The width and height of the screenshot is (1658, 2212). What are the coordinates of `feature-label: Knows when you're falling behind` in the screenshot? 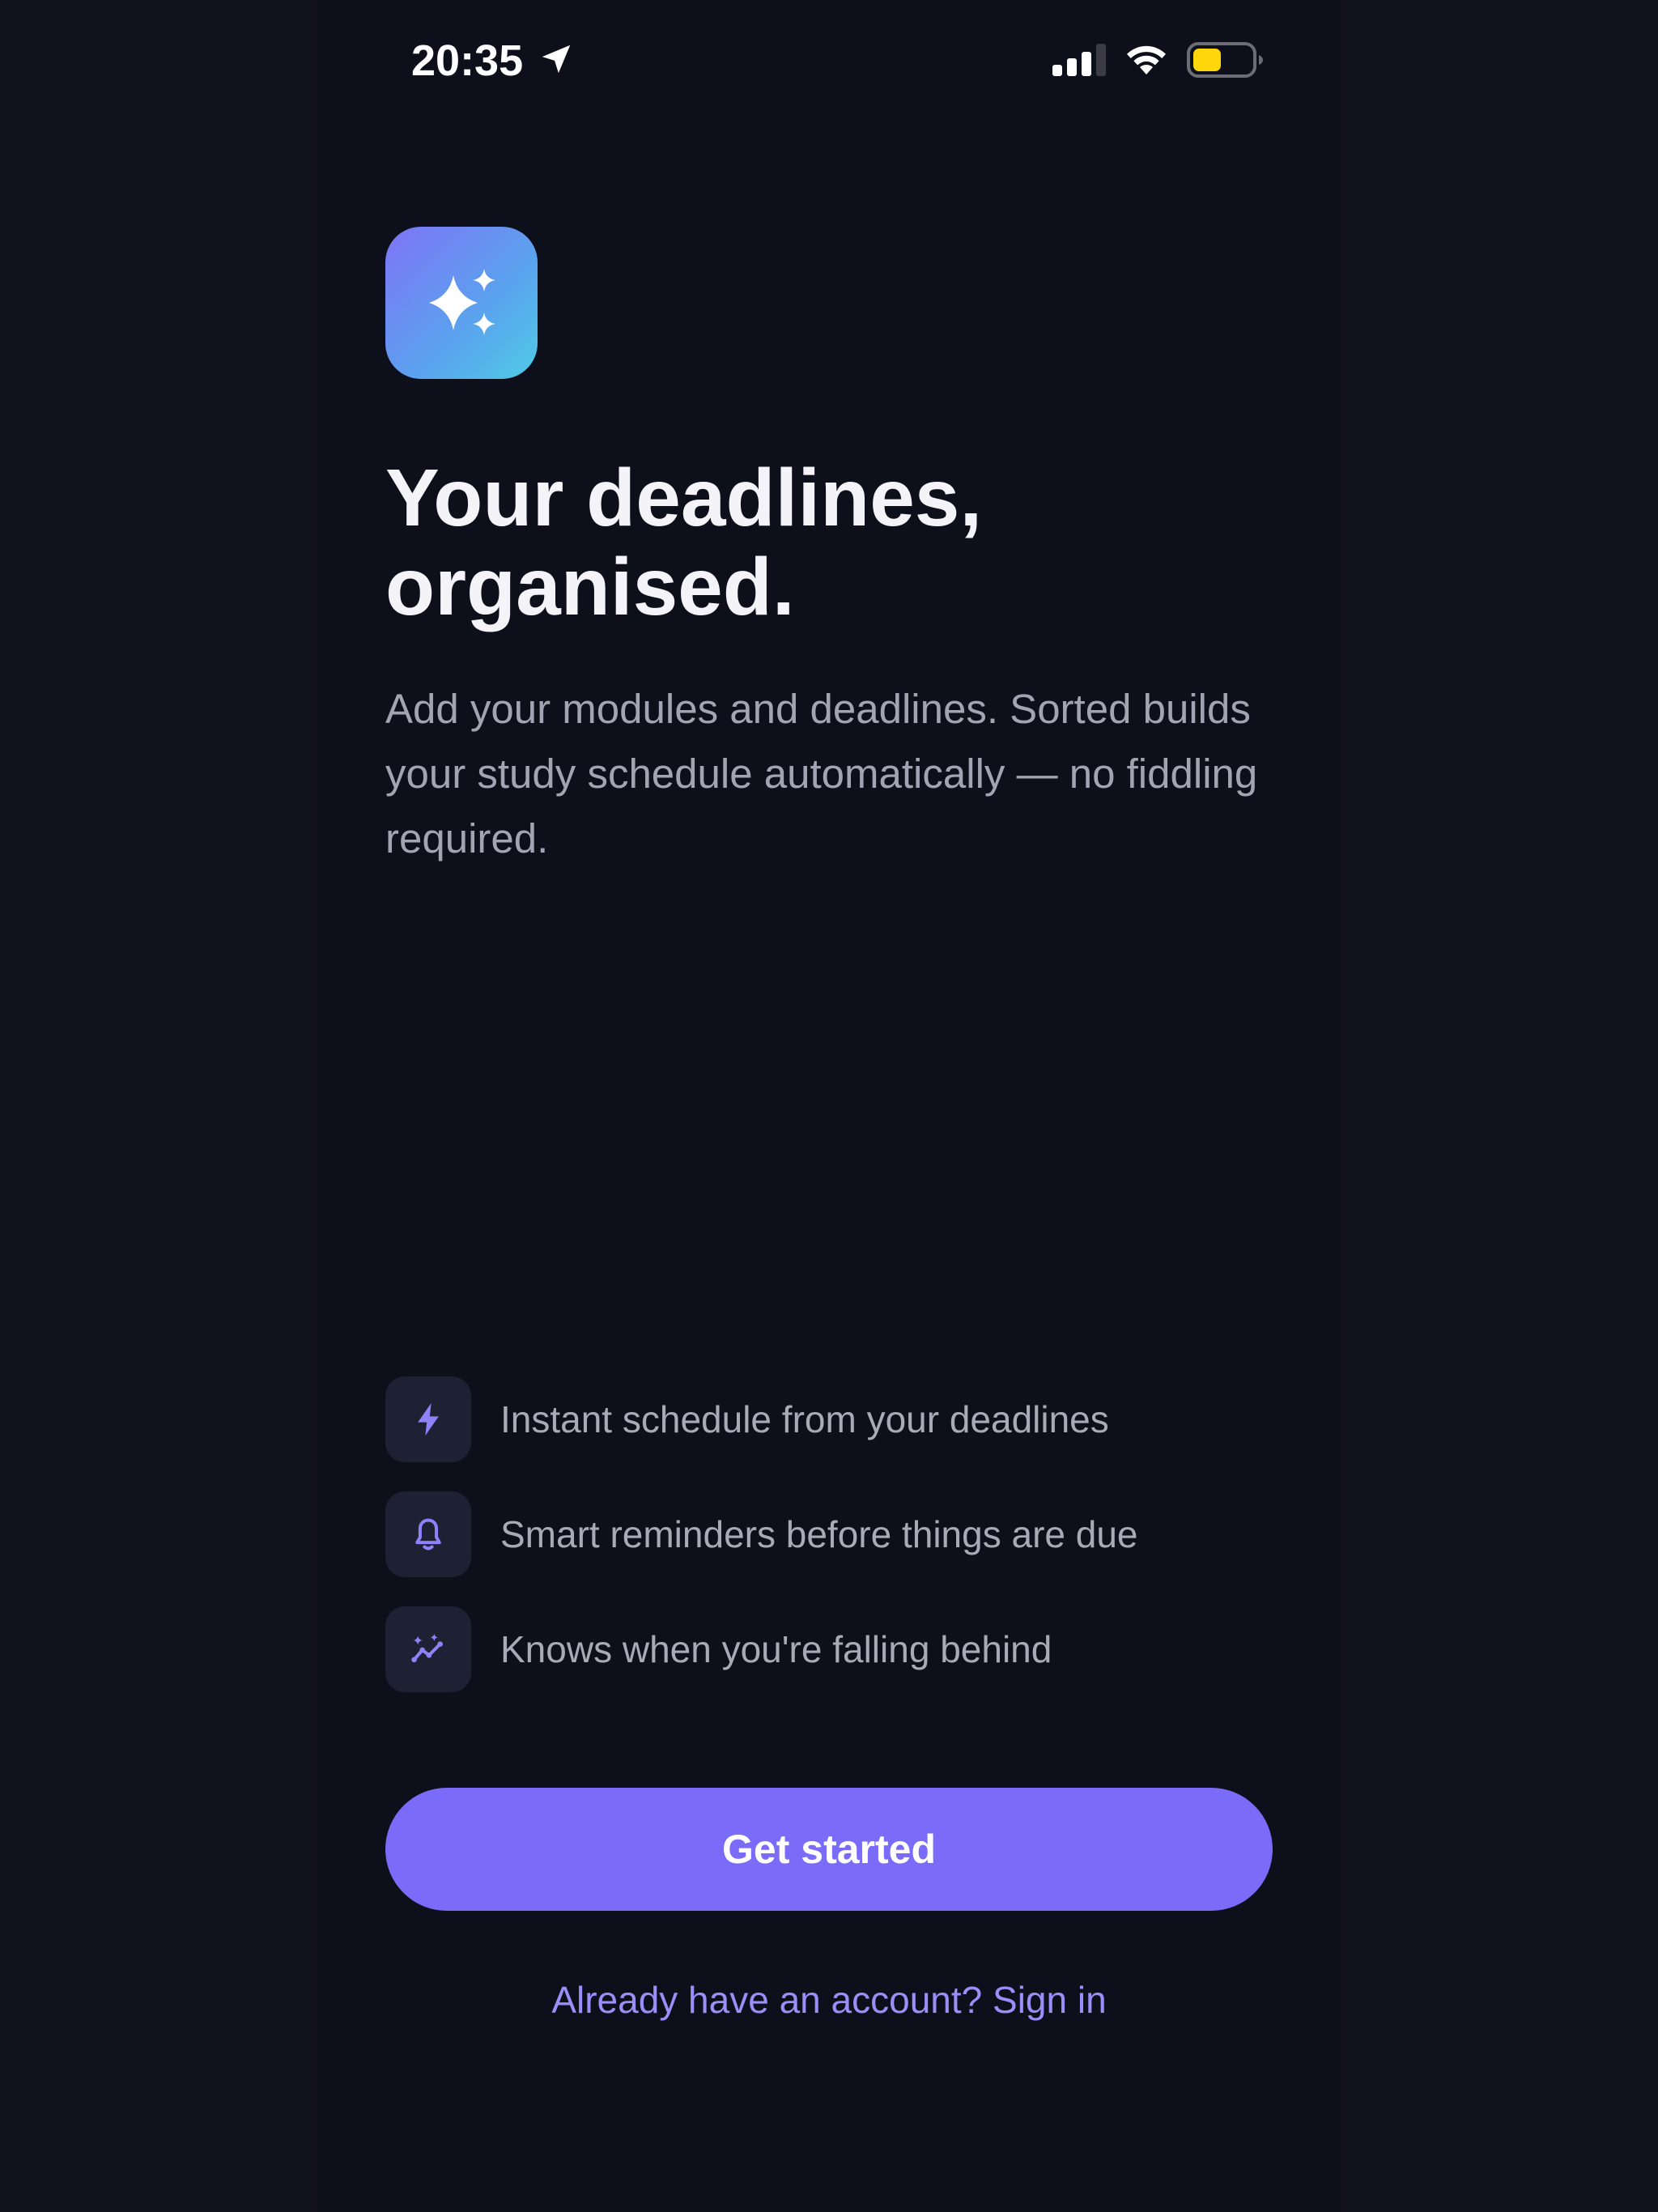 It's located at (776, 1649).